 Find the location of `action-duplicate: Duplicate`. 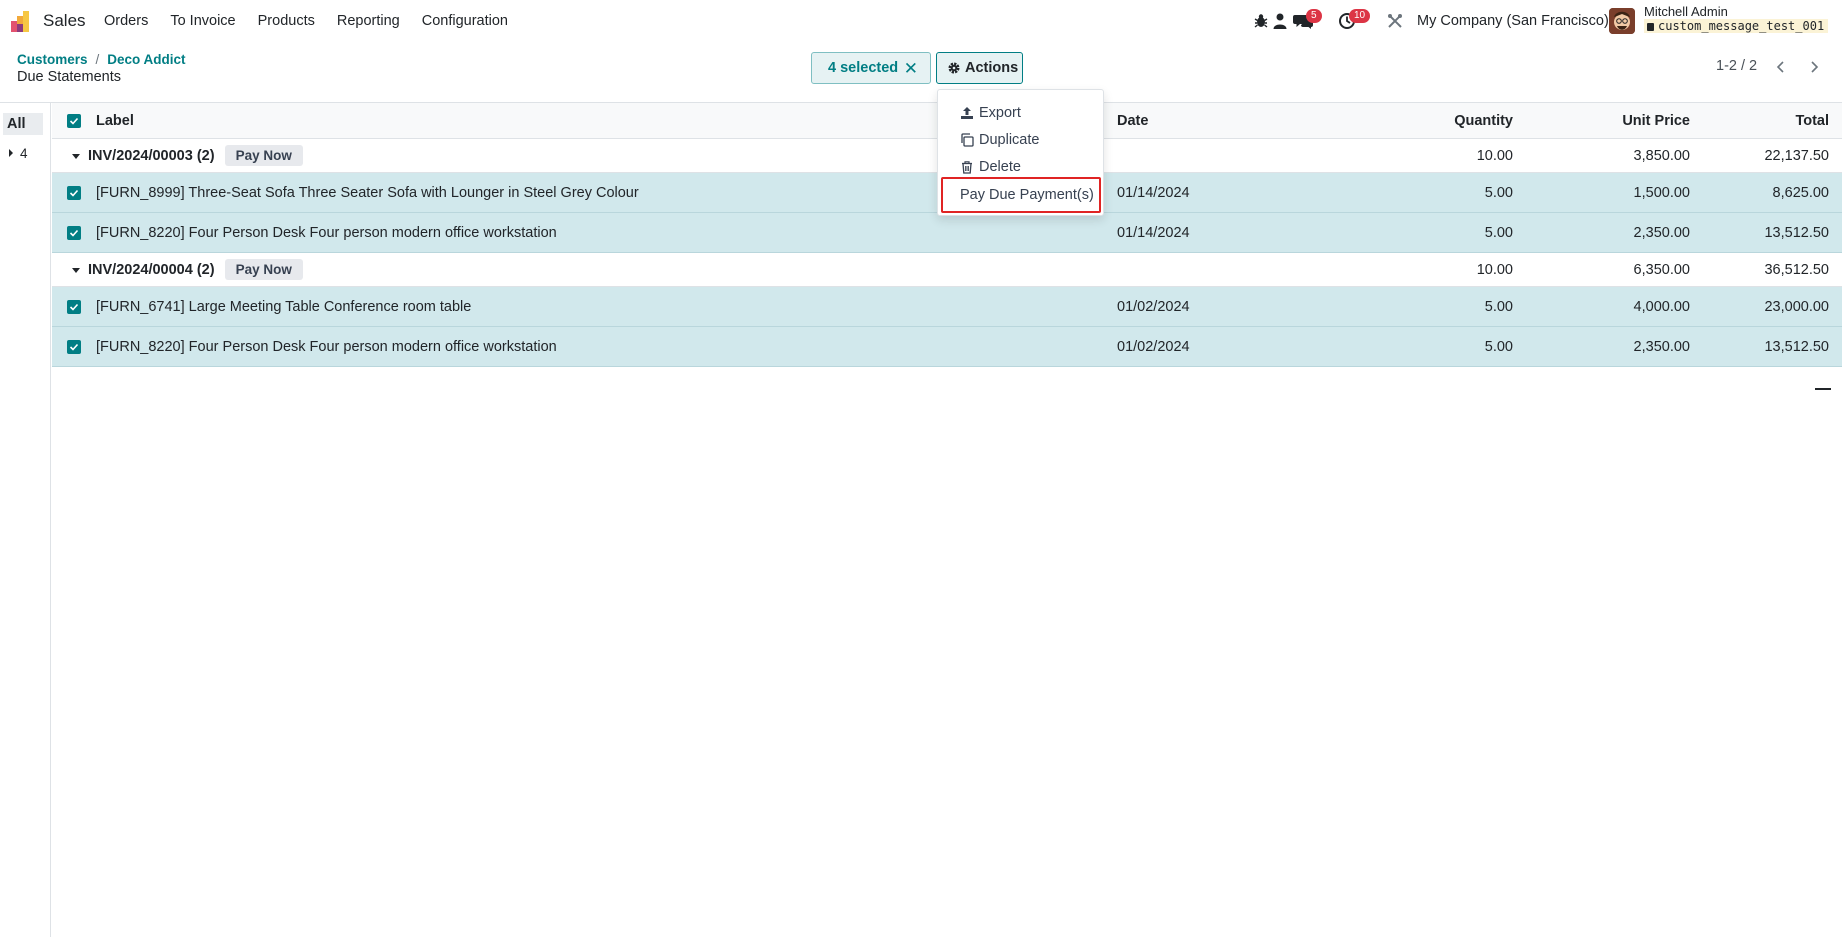

action-duplicate: Duplicate is located at coordinates (1021, 140).